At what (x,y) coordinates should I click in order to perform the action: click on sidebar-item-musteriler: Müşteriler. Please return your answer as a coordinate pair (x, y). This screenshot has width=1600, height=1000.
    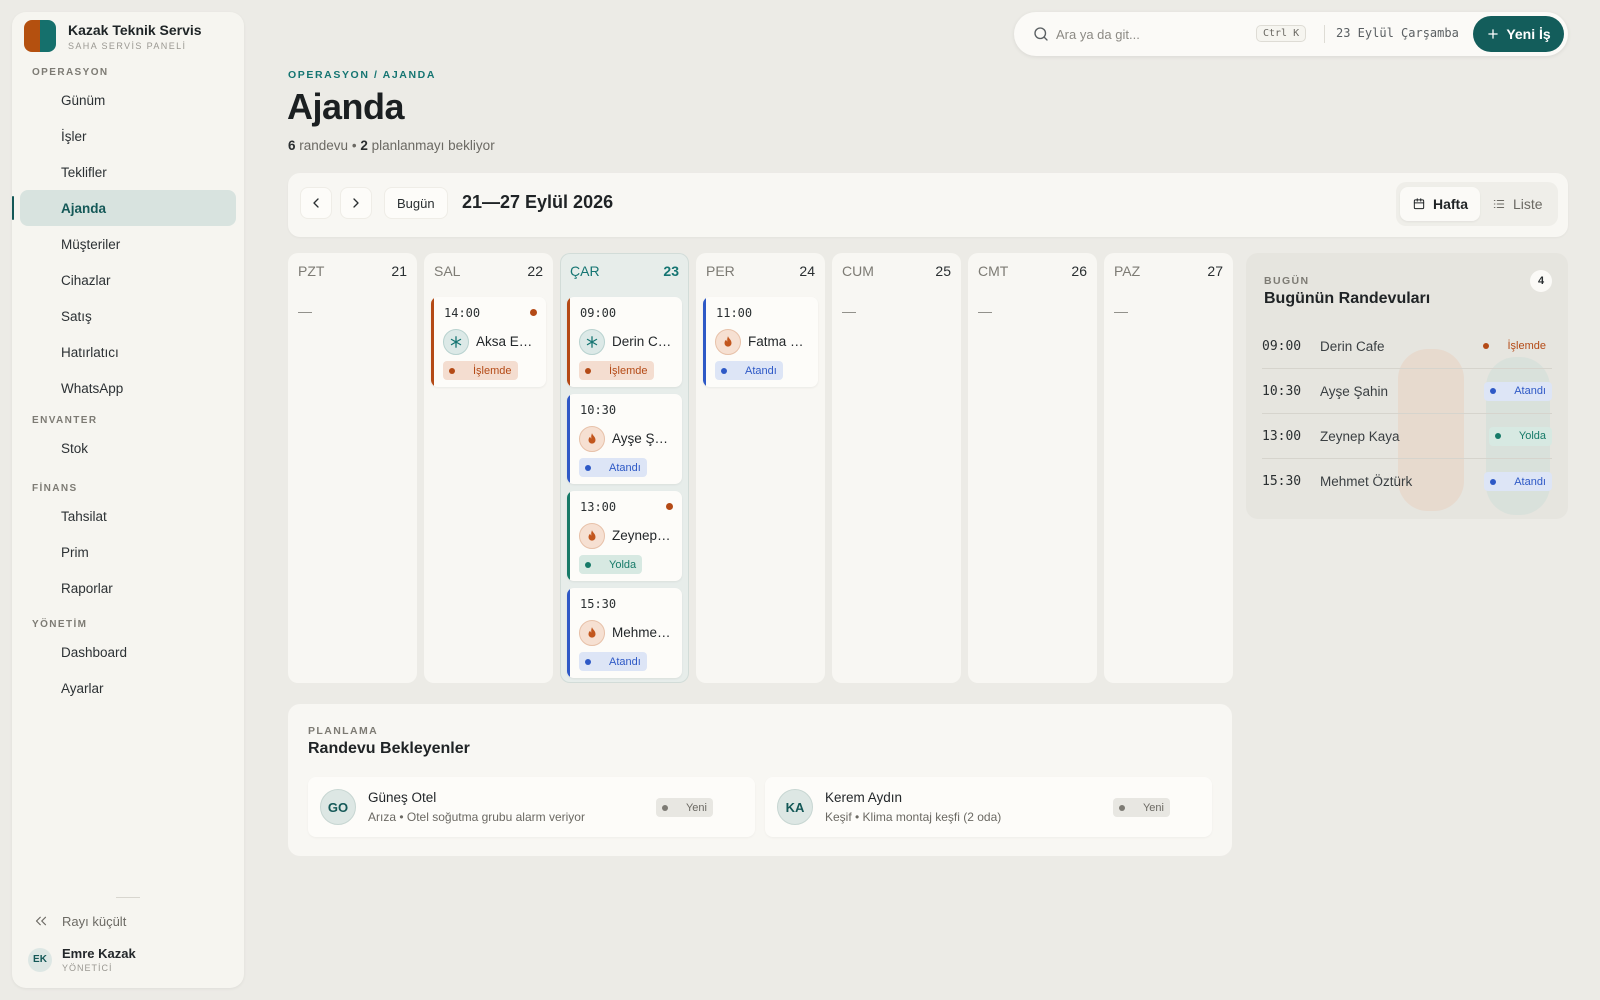
    Looking at the image, I should click on (128, 244).